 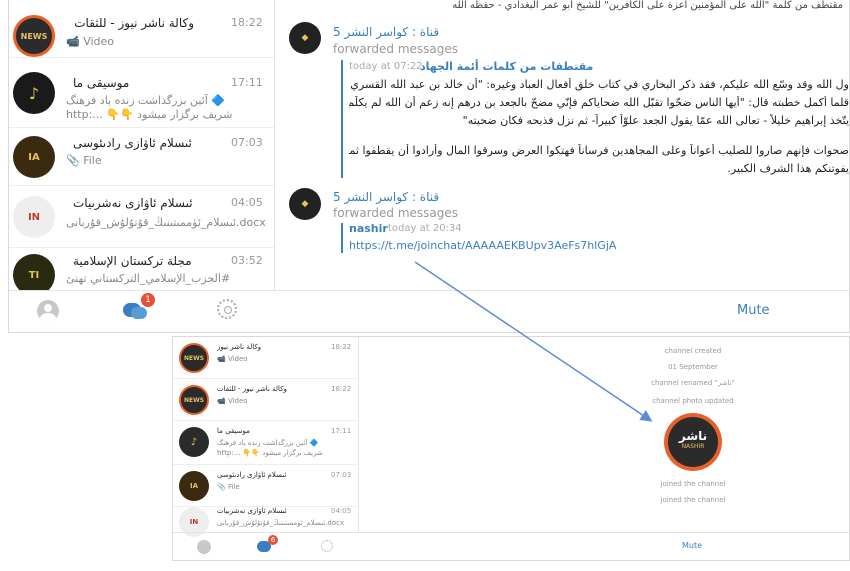 I want to click on annotation-arrow, so click(x=533, y=341).